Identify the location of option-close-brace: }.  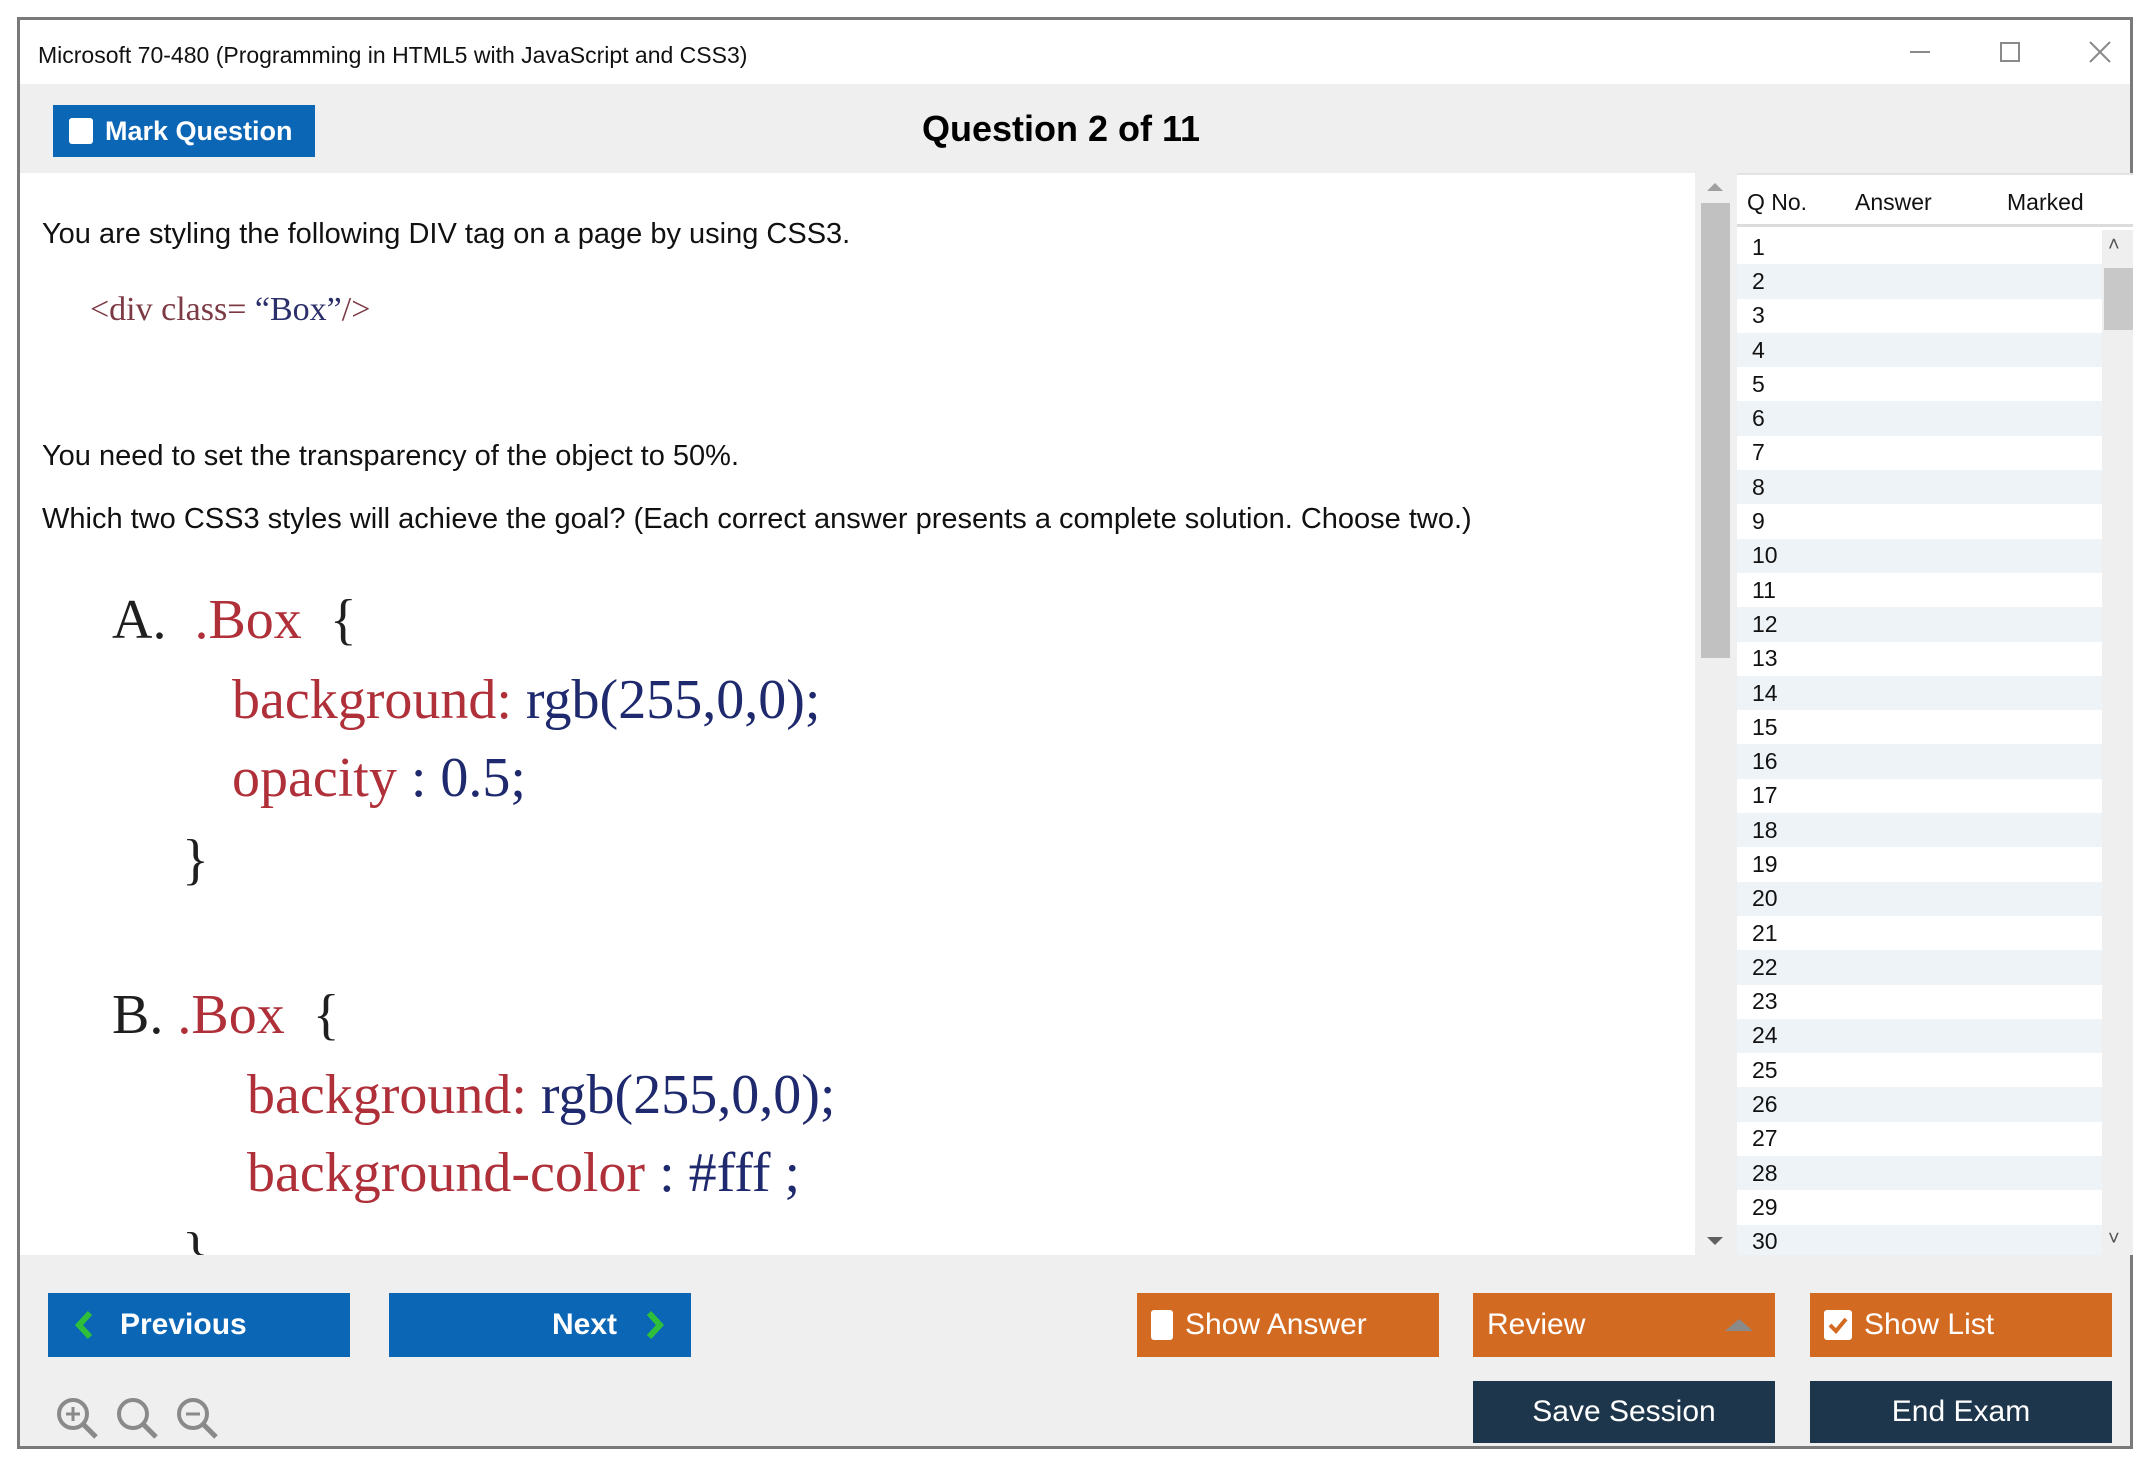
(195, 860).